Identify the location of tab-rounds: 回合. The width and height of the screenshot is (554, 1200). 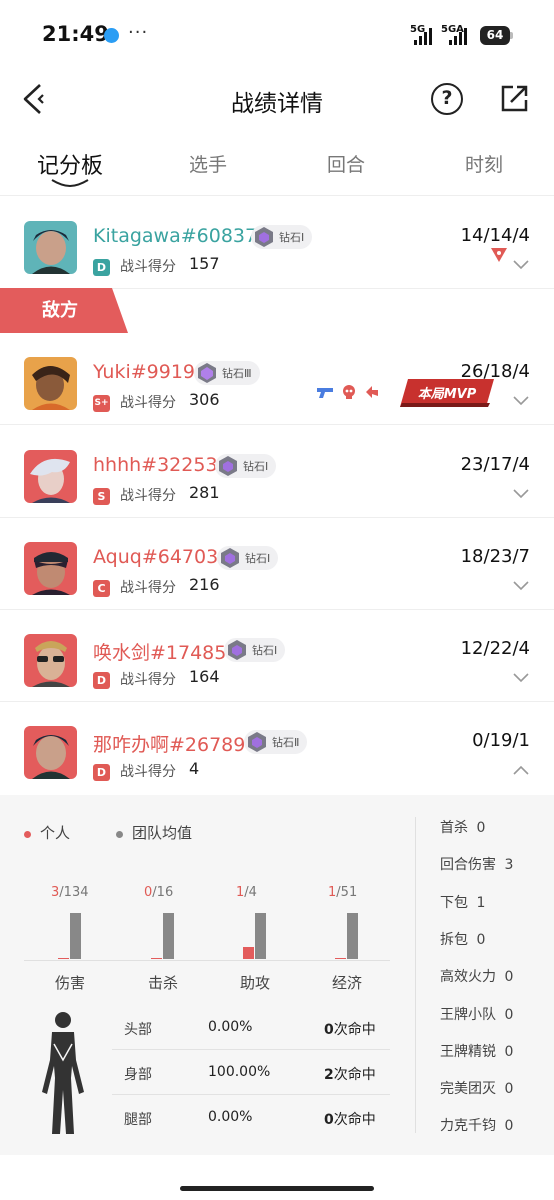
(346, 163).